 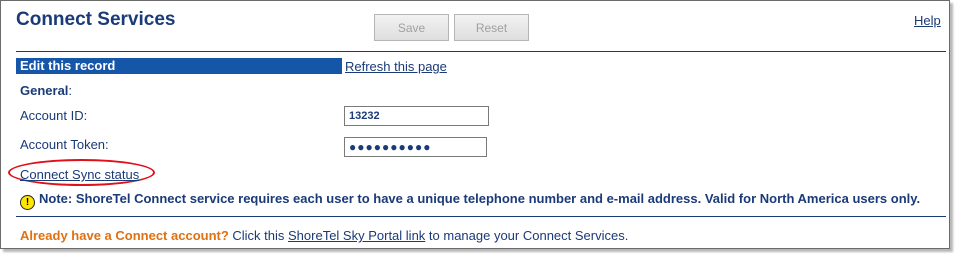 I want to click on general-heading-label: General, so click(x=44, y=90).